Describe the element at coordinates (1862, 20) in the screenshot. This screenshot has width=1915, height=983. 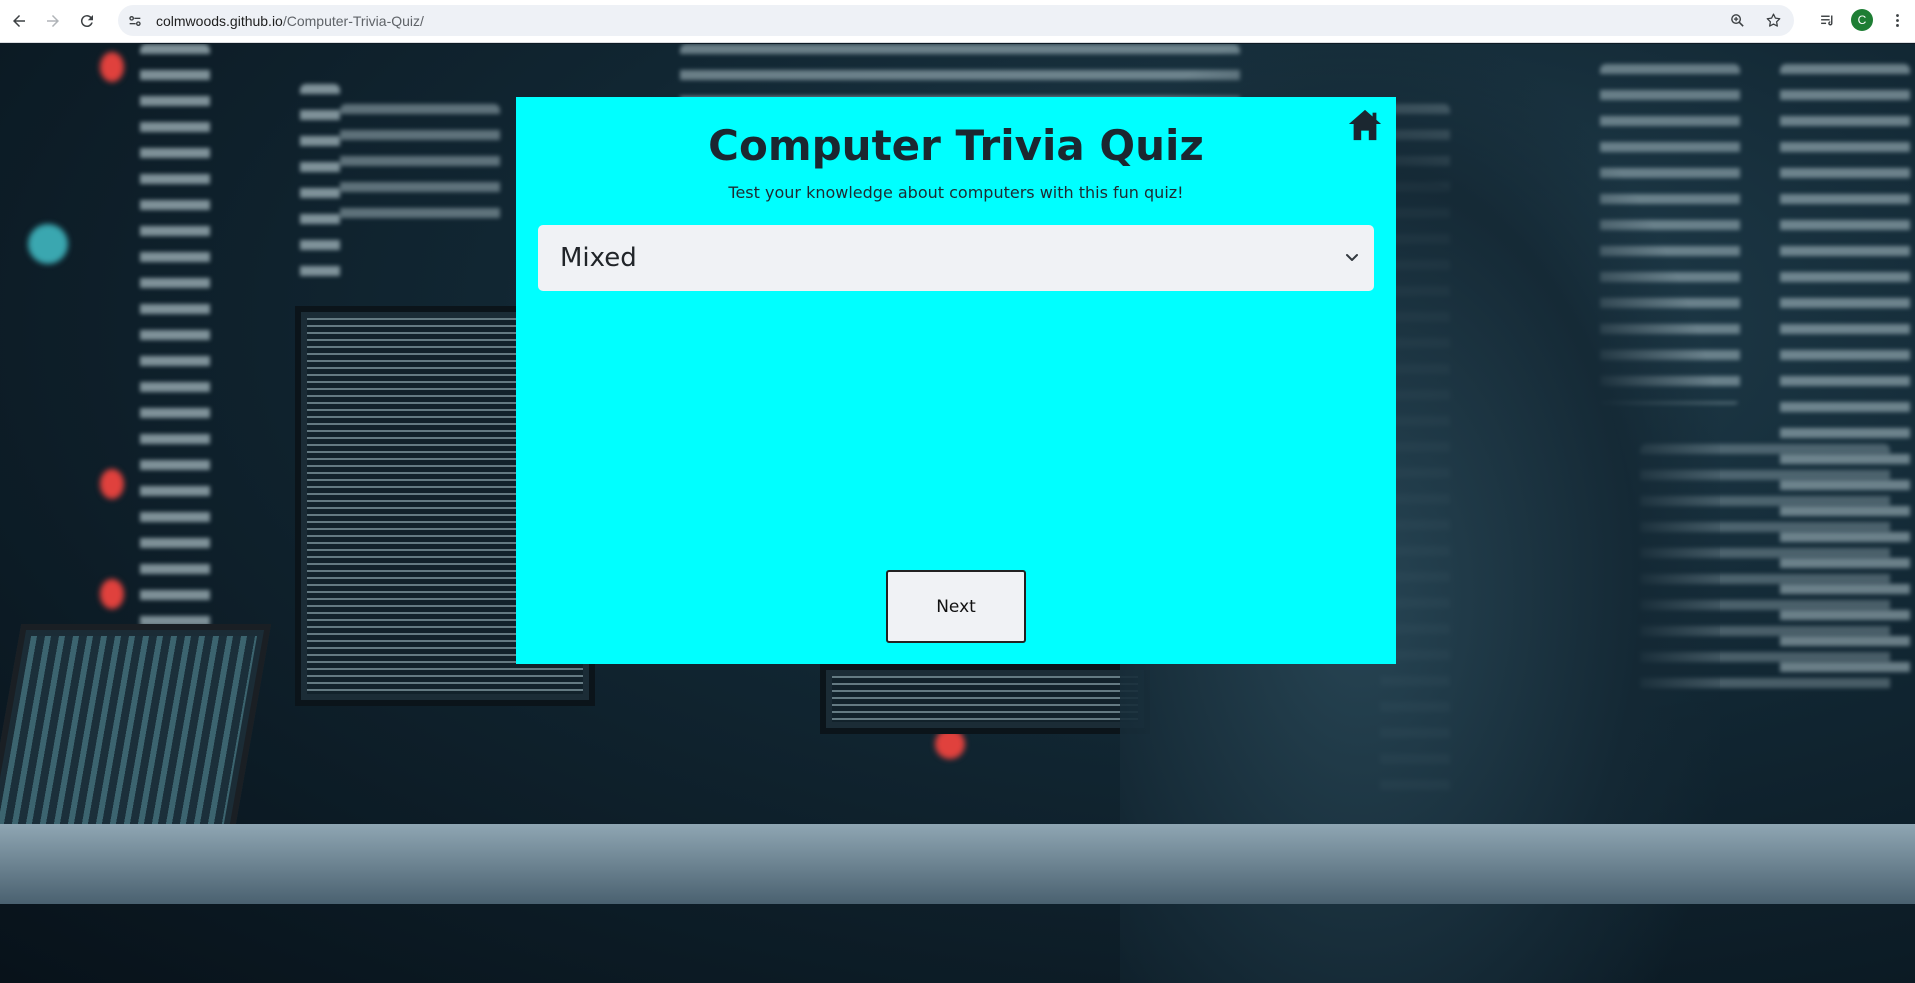
I see `profile-avatar: C` at that location.